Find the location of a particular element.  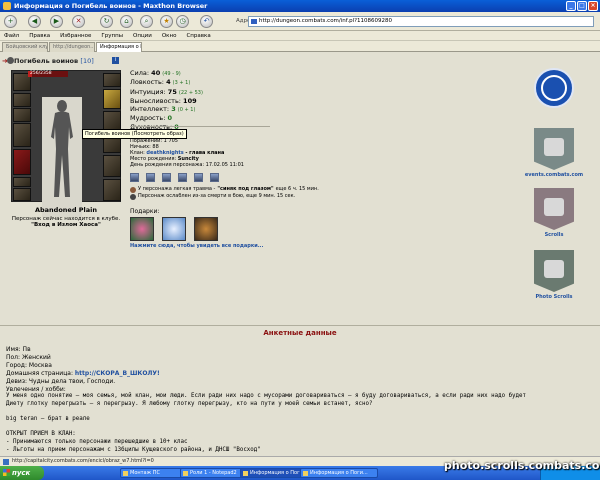

events-label: events.combats.com is located at coordinates (554, 175).